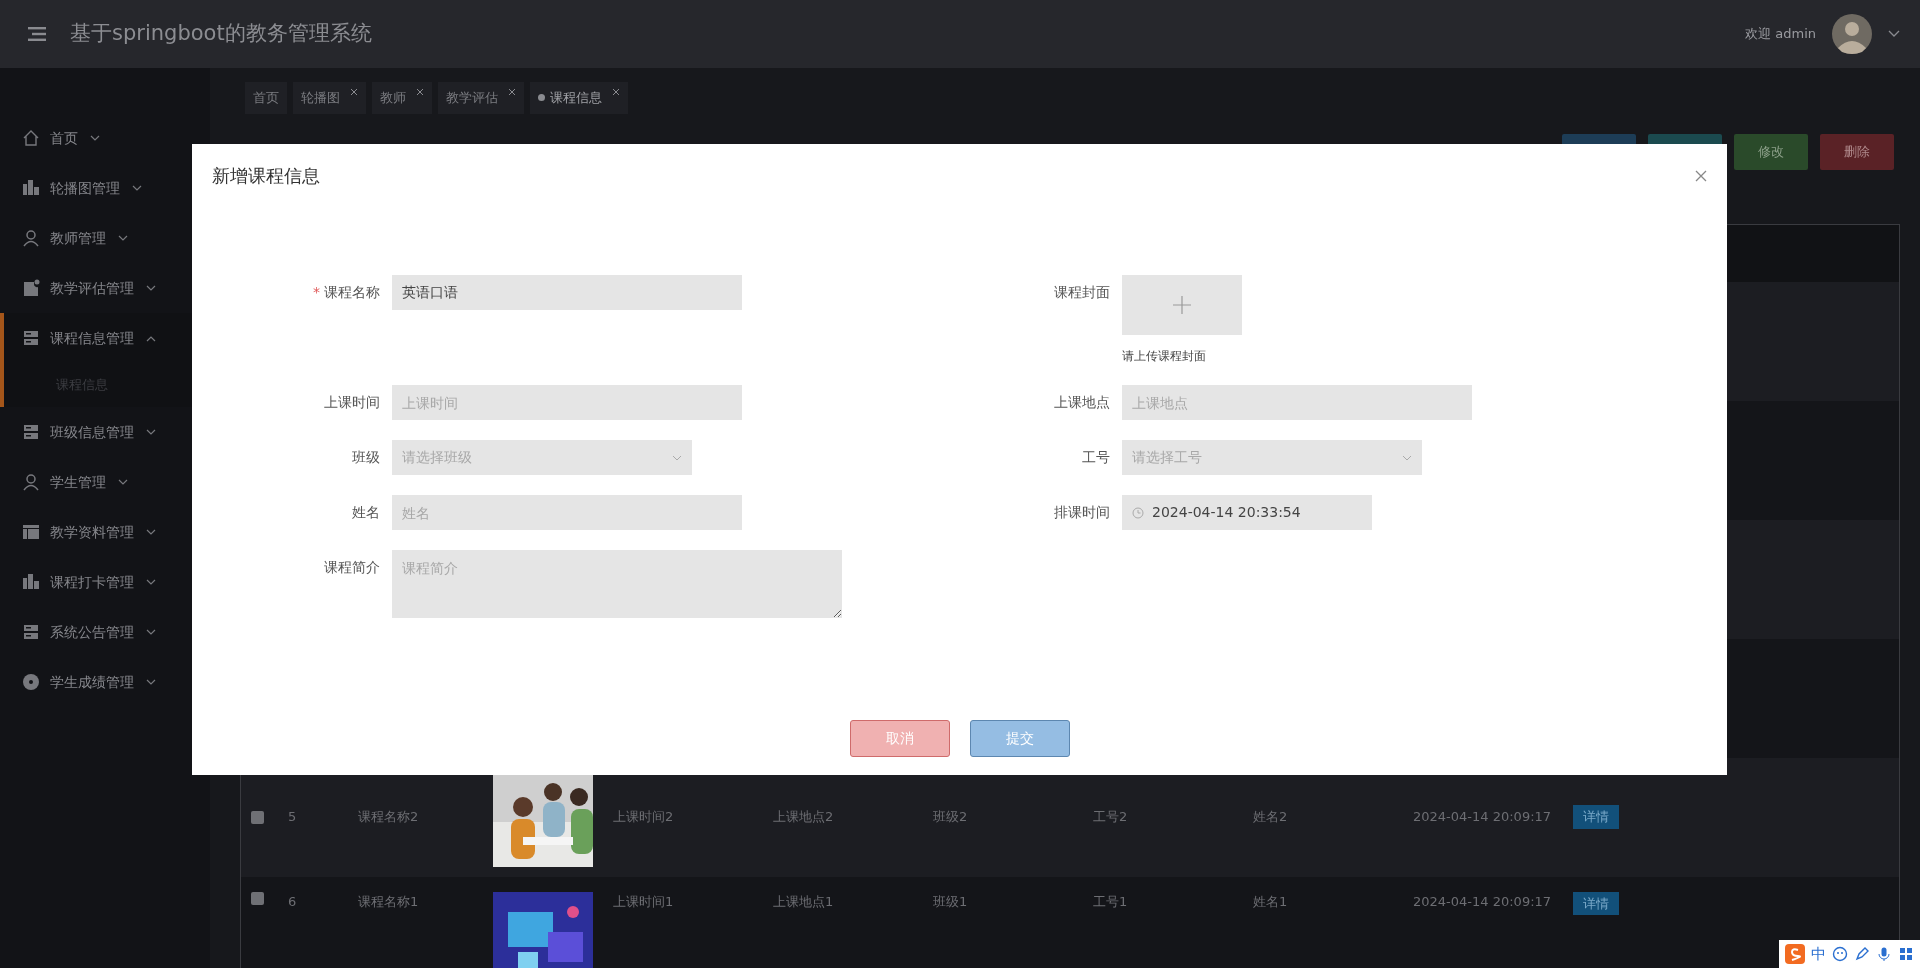 This screenshot has width=1920, height=968. What do you see at coordinates (37, 34) in the screenshot?
I see `menu-icon` at bounding box center [37, 34].